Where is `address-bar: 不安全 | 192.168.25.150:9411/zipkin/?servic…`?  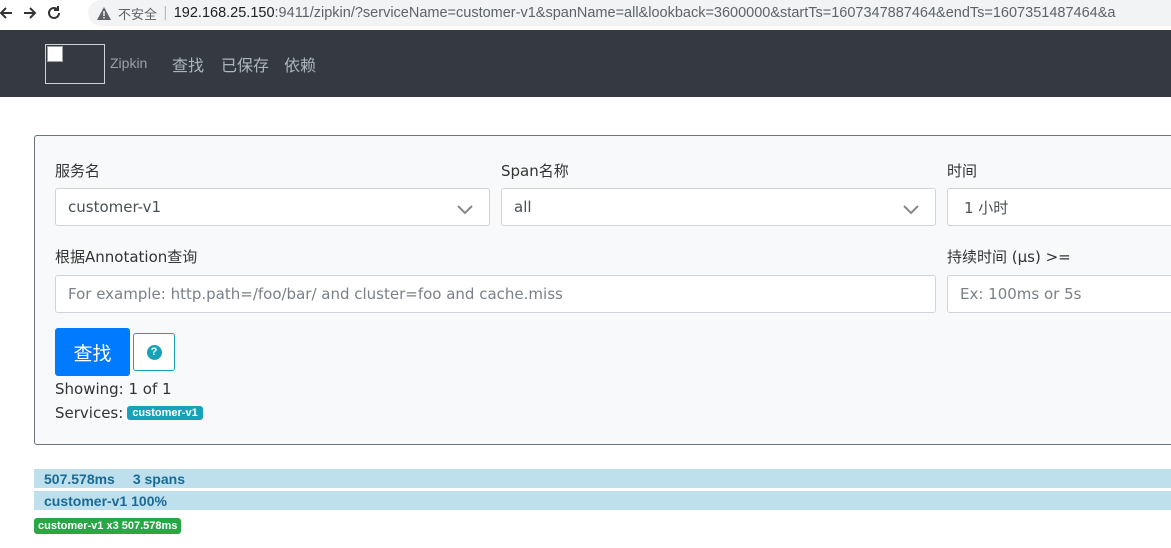 address-bar: 不安全 | 192.168.25.150:9411/zipkin/?servic… is located at coordinates (629, 13).